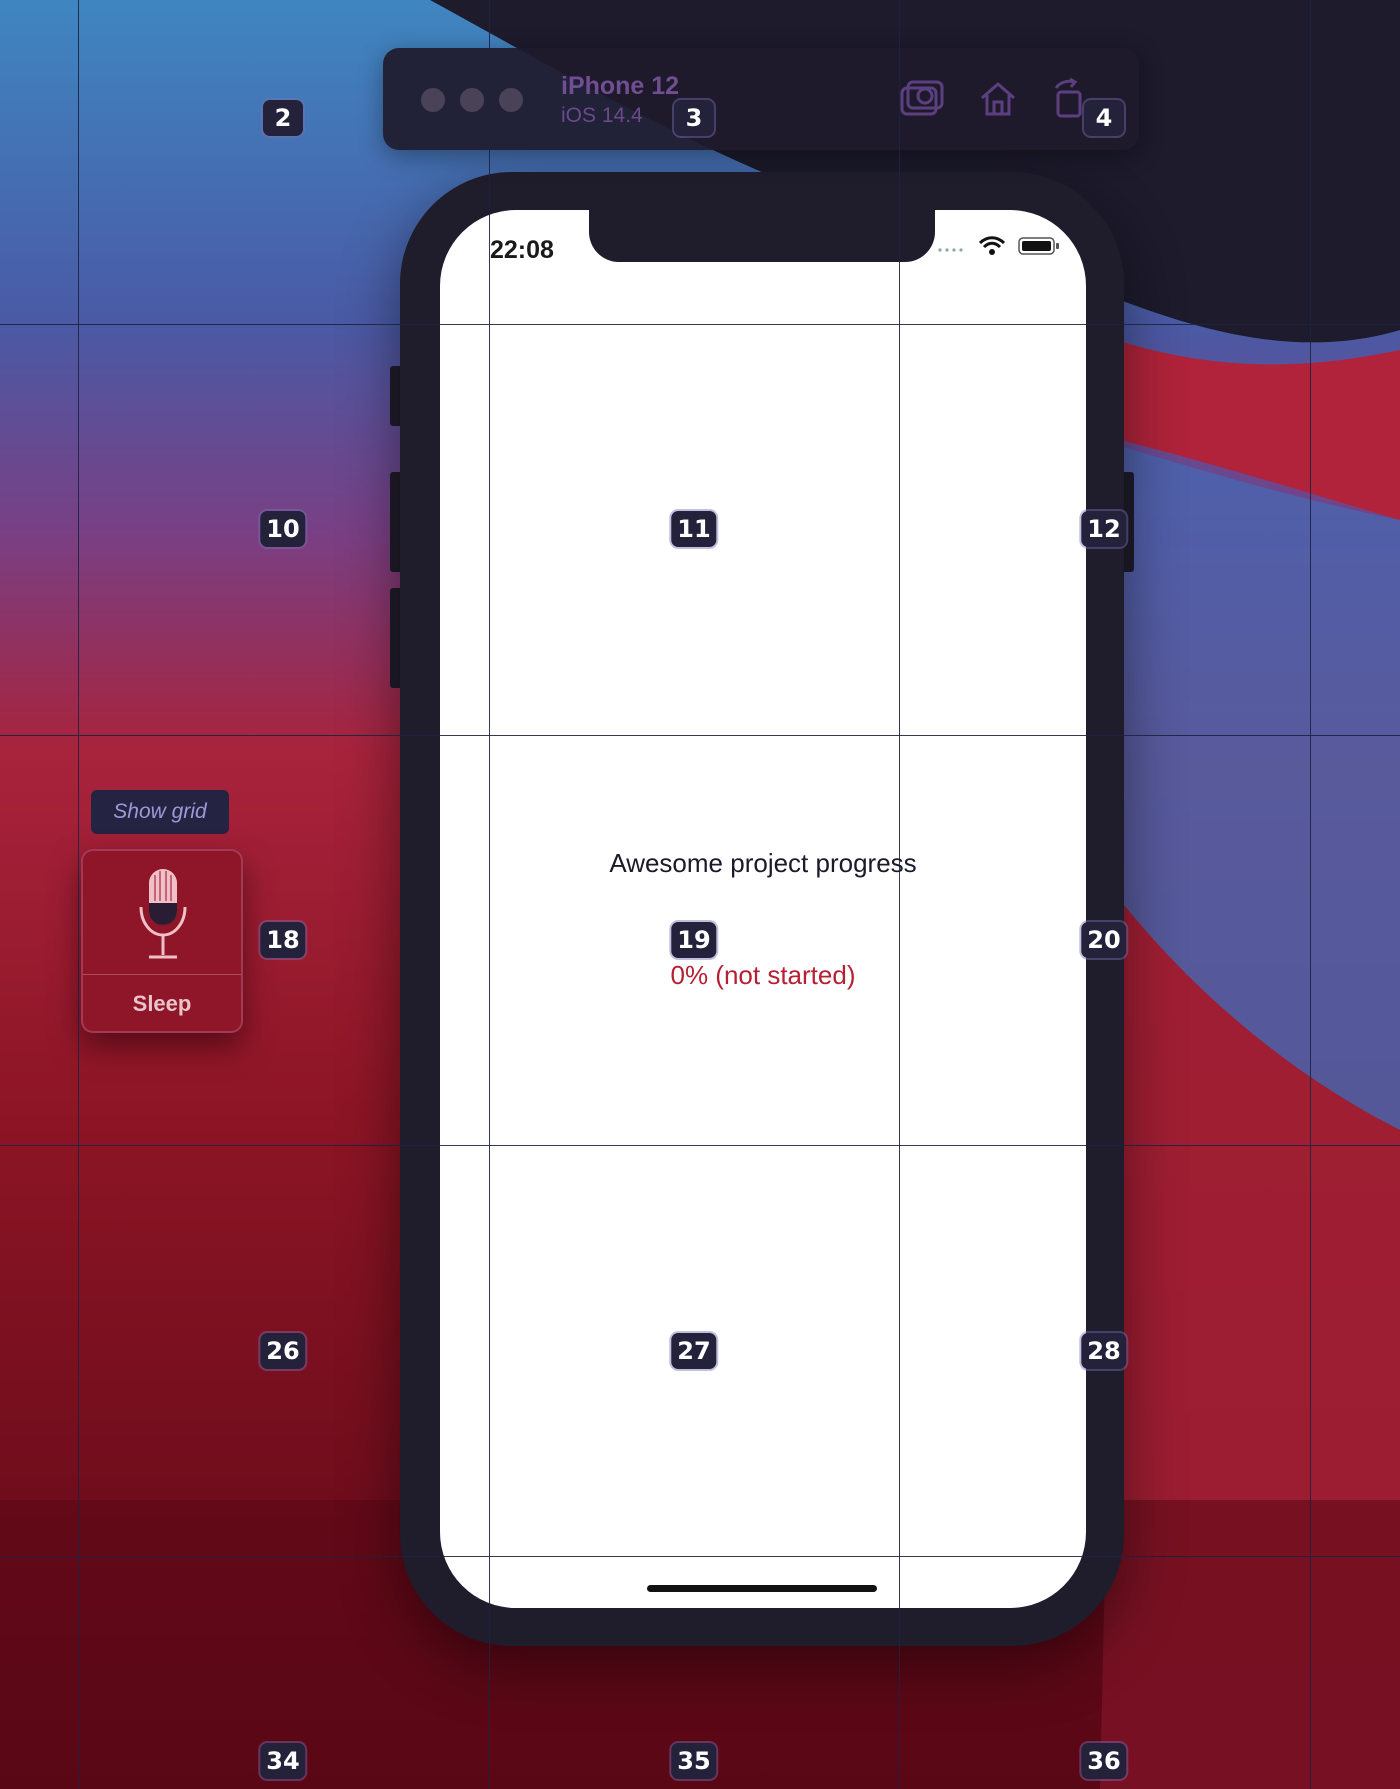 Image resolution: width=1400 pixels, height=1789 pixels. I want to click on sleep-label: Sleep, so click(162, 1003).